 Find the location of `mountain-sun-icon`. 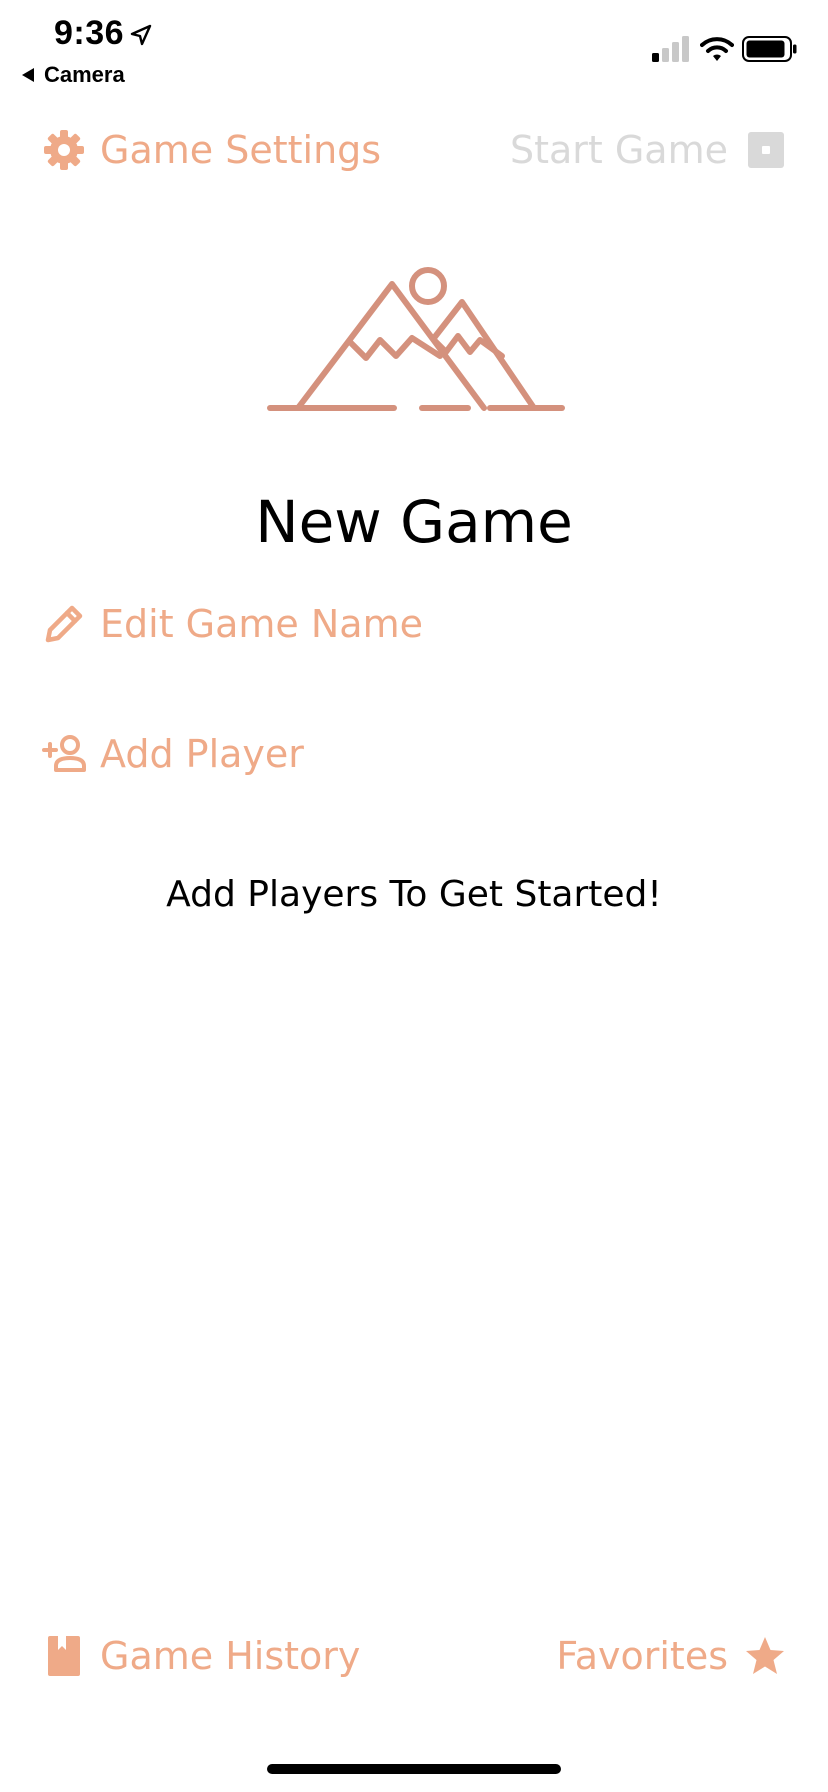

mountain-sun-icon is located at coordinates (416, 339).